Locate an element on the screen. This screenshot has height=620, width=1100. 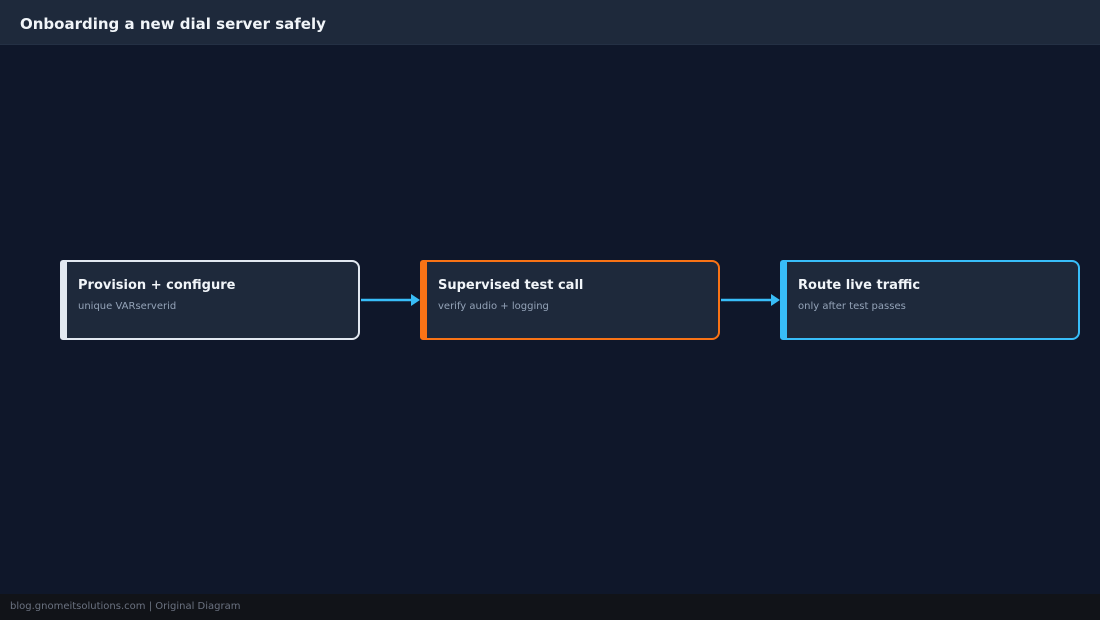
node-provision-configure: Provision + configure unique VARserverid is located at coordinates (210, 300).